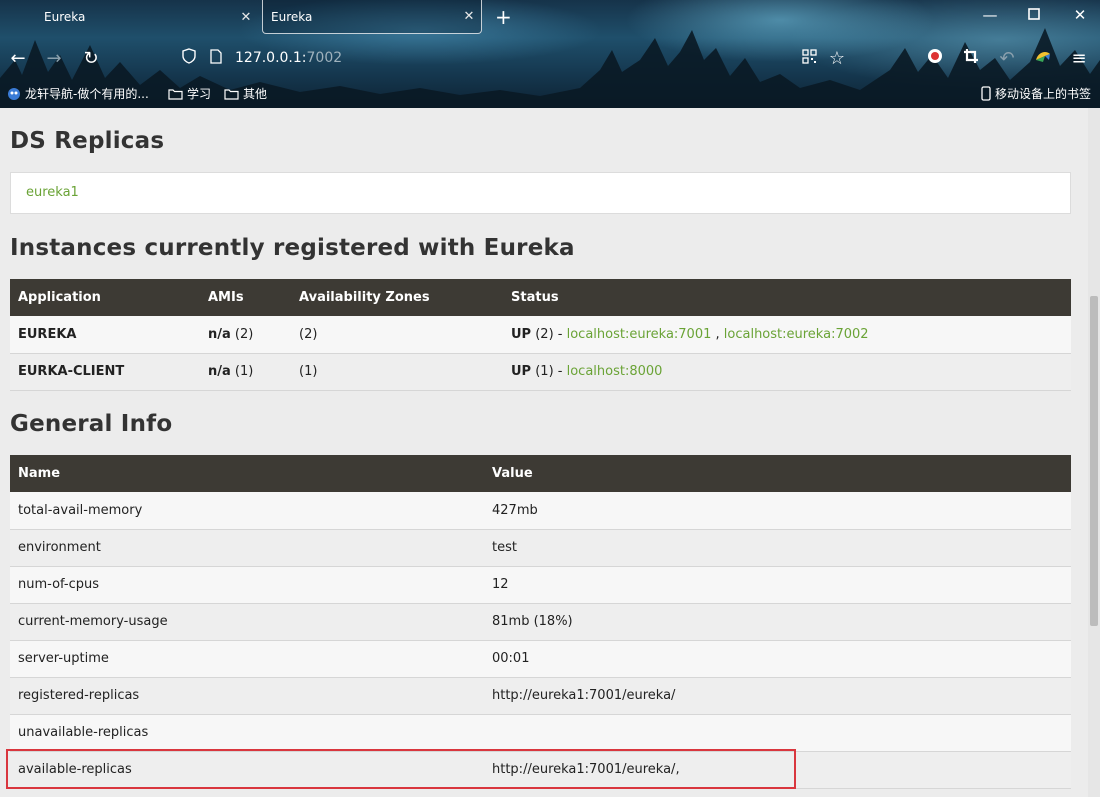 The image size is (1100, 797). Describe the element at coordinates (777, 548) in the screenshot. I see `info-value: test` at that location.